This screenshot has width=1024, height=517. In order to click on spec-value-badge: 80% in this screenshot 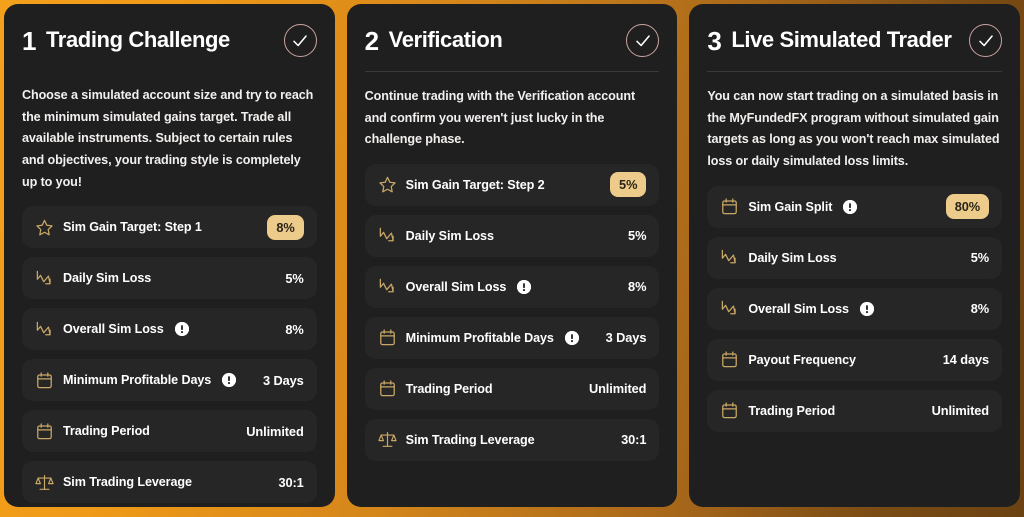, I will do `click(967, 207)`.